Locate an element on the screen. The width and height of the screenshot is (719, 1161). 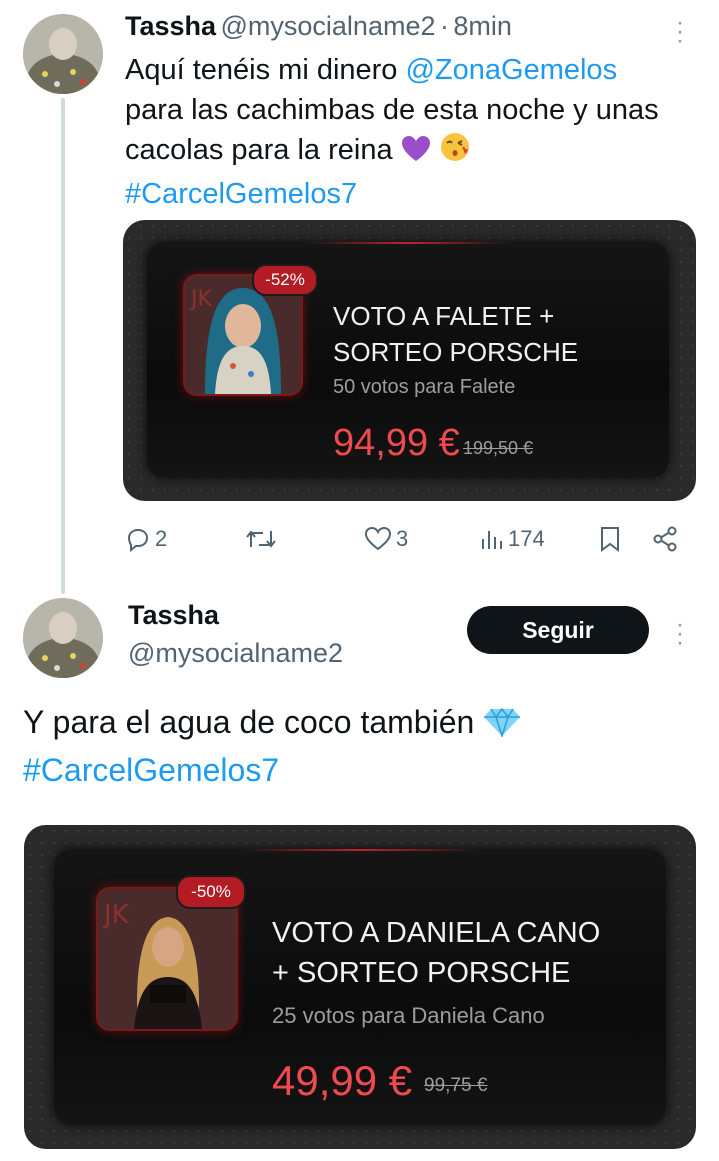
share-button is located at coordinates (666, 539).